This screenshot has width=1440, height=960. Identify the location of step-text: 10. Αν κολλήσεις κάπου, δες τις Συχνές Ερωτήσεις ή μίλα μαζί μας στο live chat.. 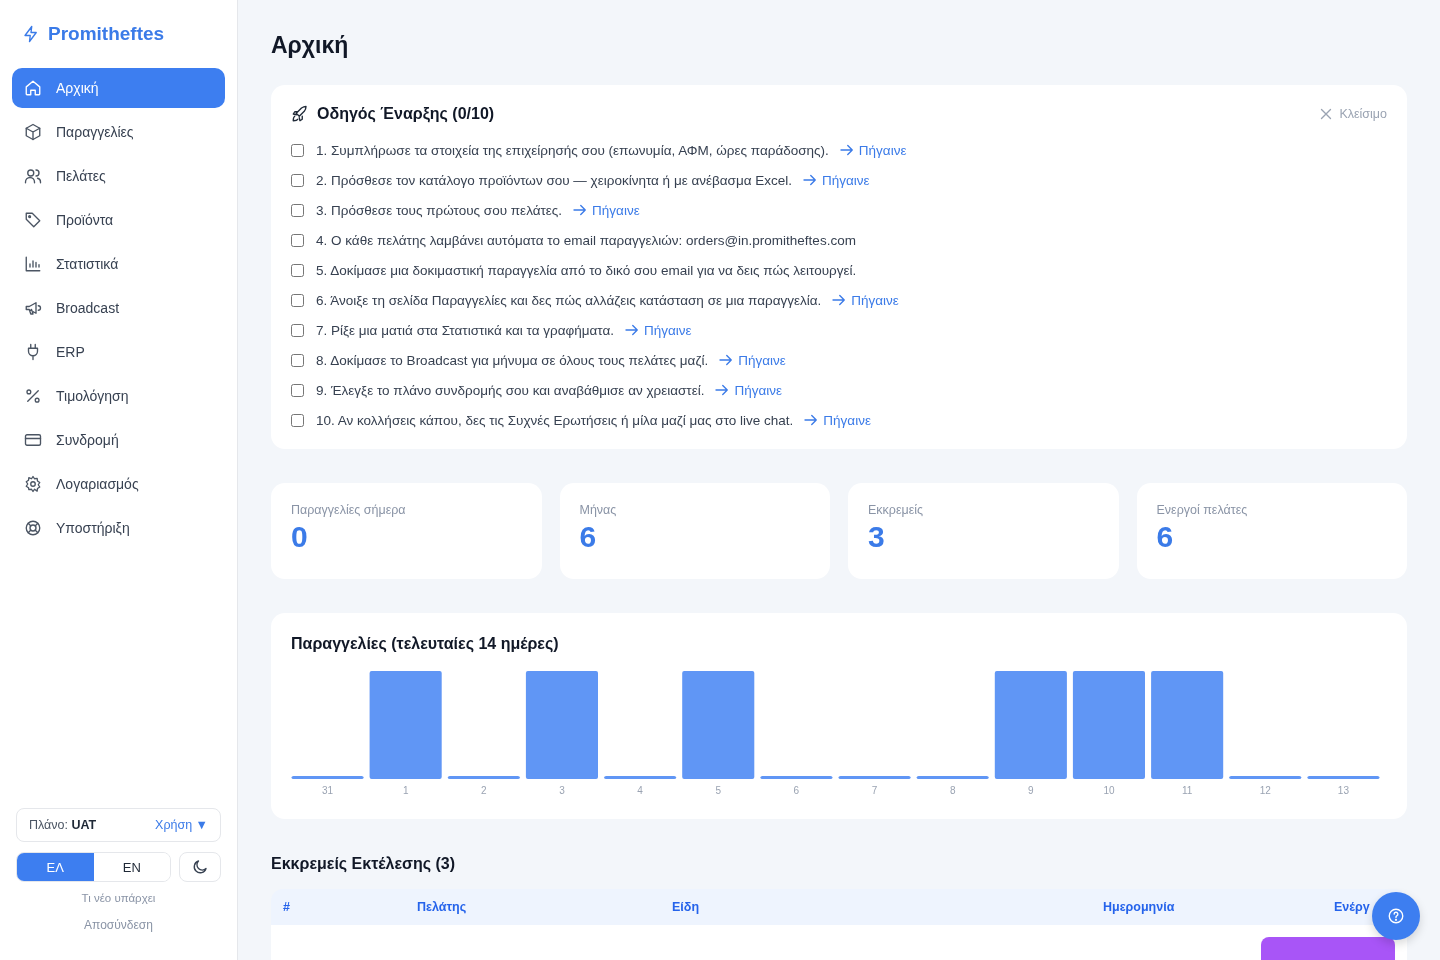
(555, 420).